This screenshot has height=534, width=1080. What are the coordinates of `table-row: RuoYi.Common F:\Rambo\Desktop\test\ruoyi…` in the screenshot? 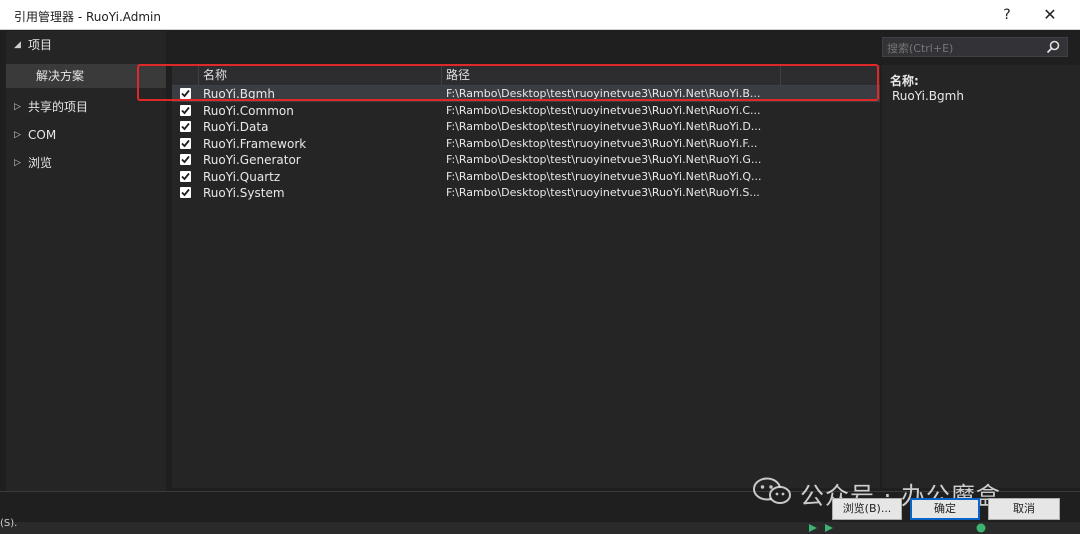 It's located at (526, 111).